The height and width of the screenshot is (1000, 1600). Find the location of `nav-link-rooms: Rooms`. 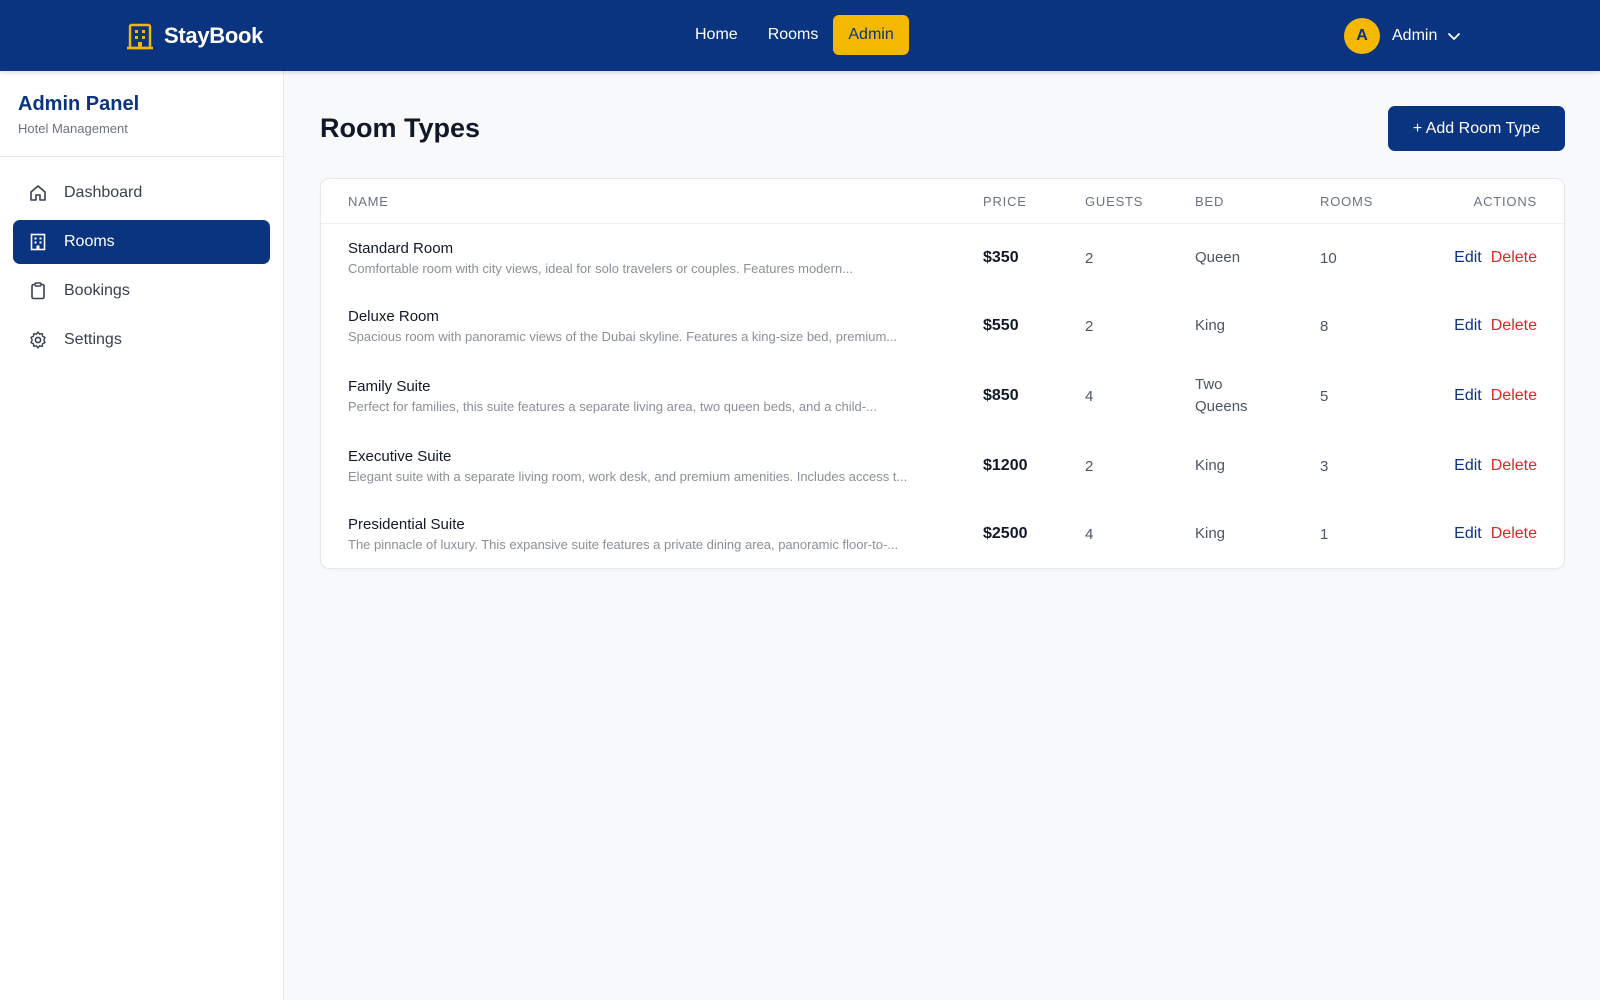

nav-link-rooms: Rooms is located at coordinates (793, 35).